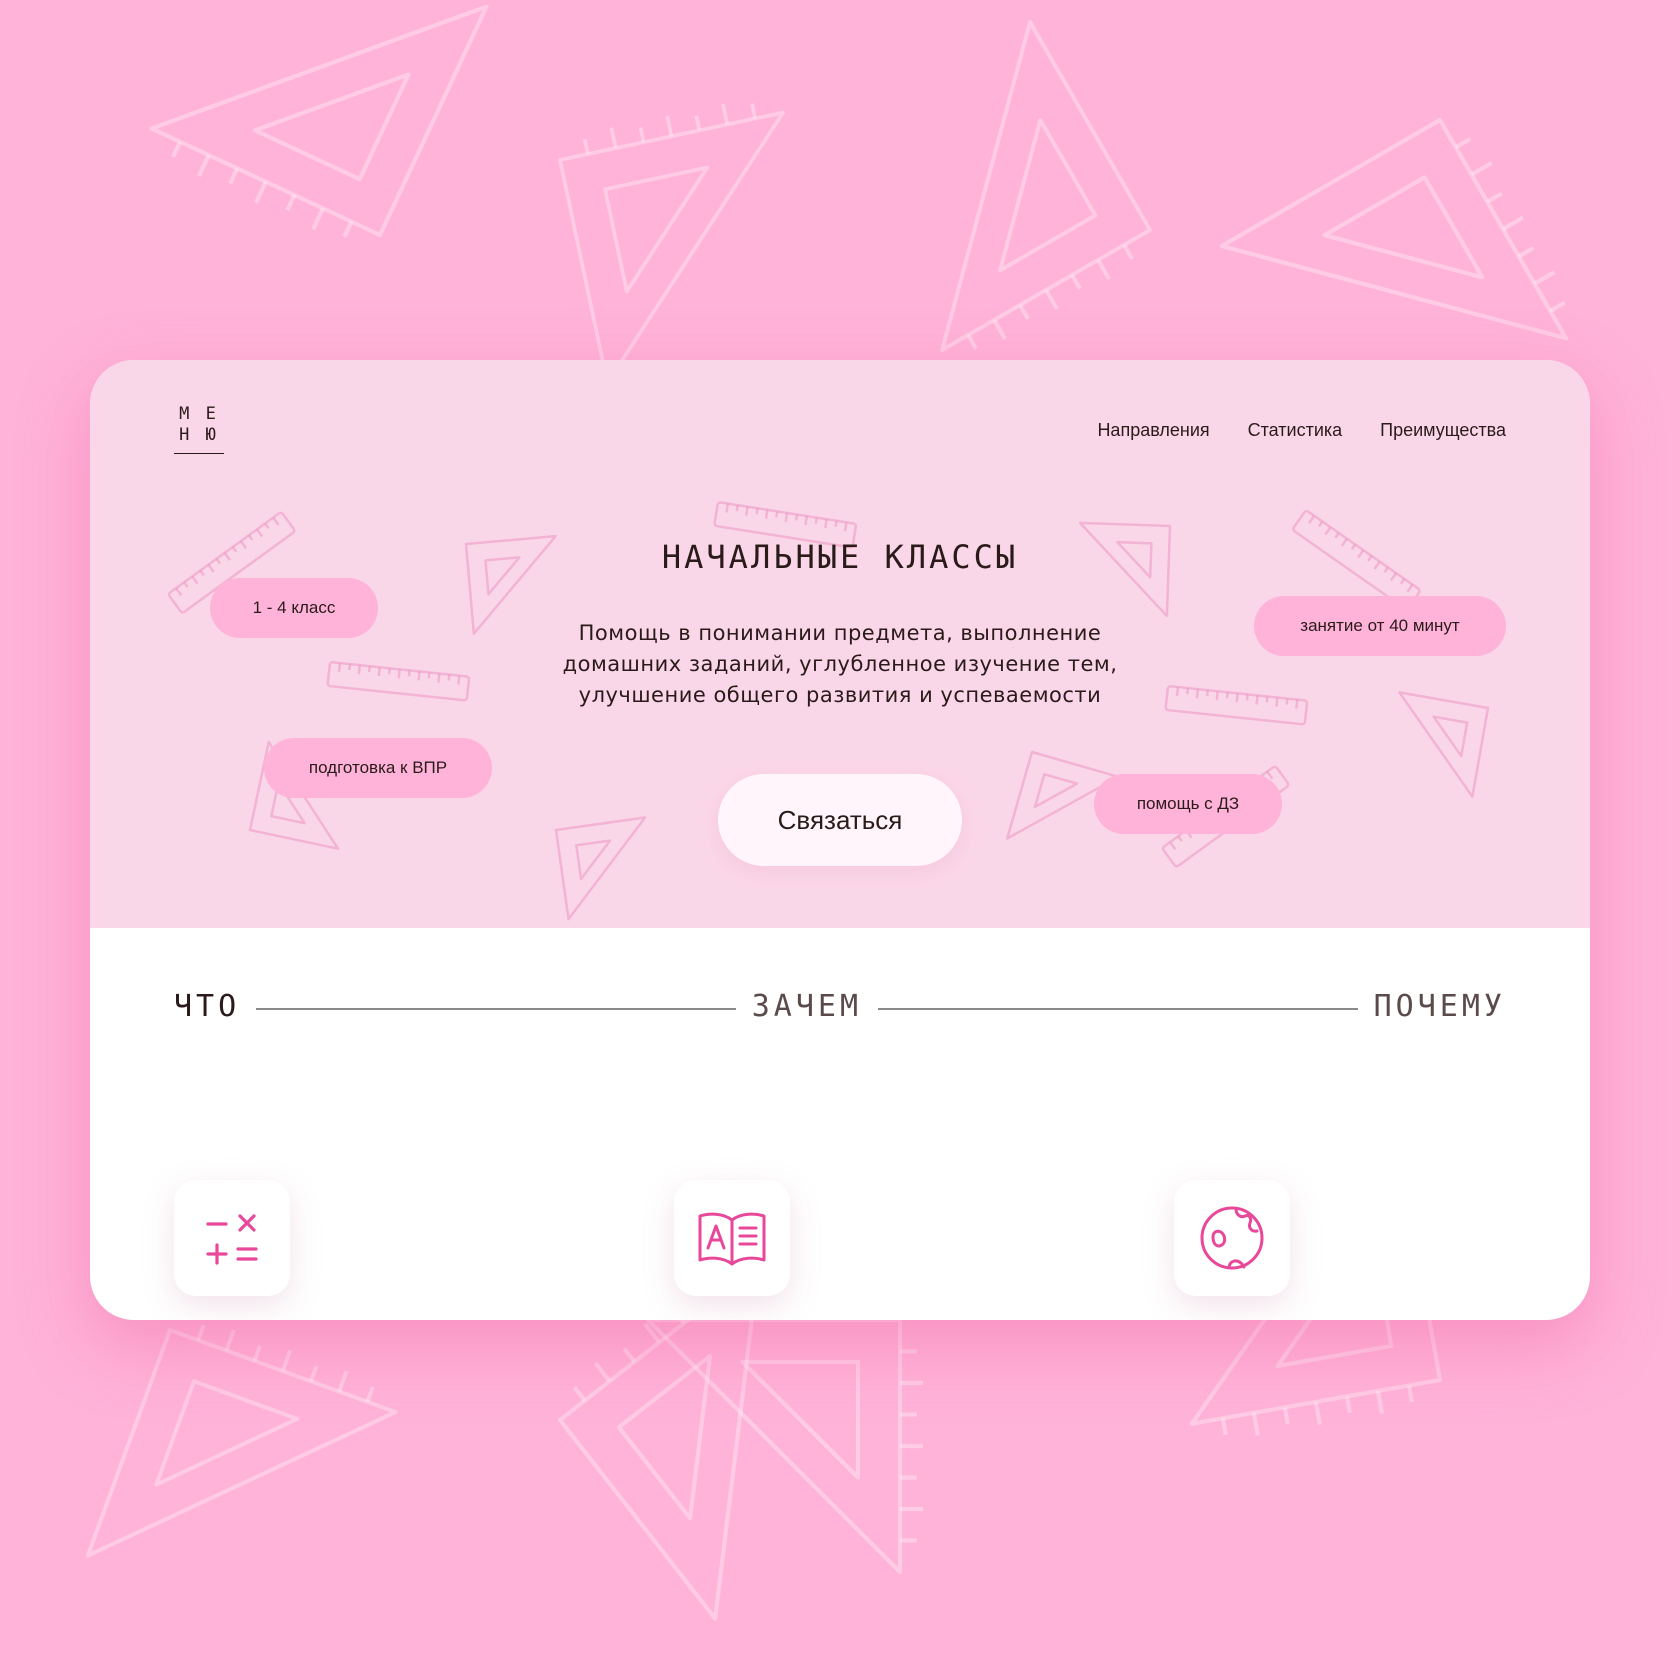 The height and width of the screenshot is (1680, 1680). I want to click on top-nav: Направления Статистика Преимущества, so click(1301, 430).